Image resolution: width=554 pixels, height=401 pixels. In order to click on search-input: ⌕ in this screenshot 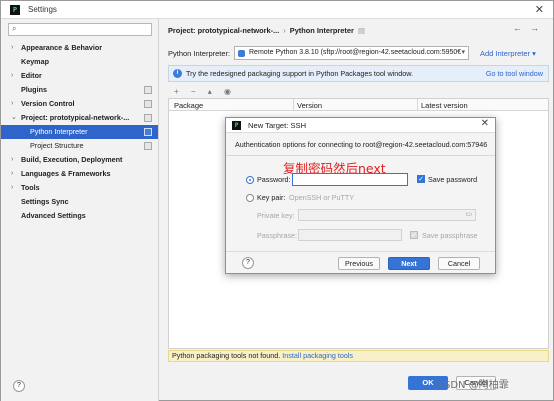, I will do `click(80, 29)`.